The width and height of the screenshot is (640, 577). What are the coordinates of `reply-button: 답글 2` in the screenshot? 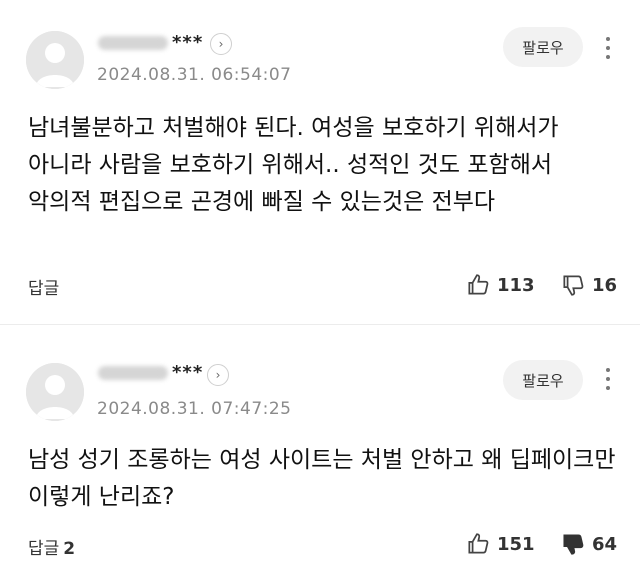 It's located at (51, 546).